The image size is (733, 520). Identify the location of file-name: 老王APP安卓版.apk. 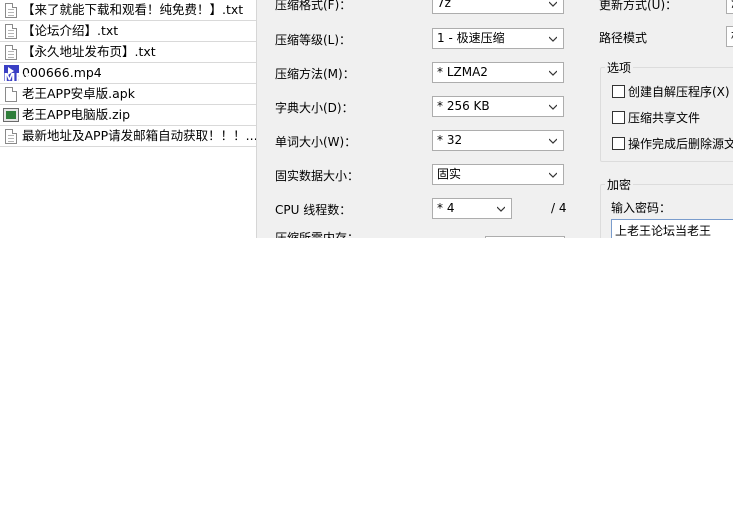
(78, 93).